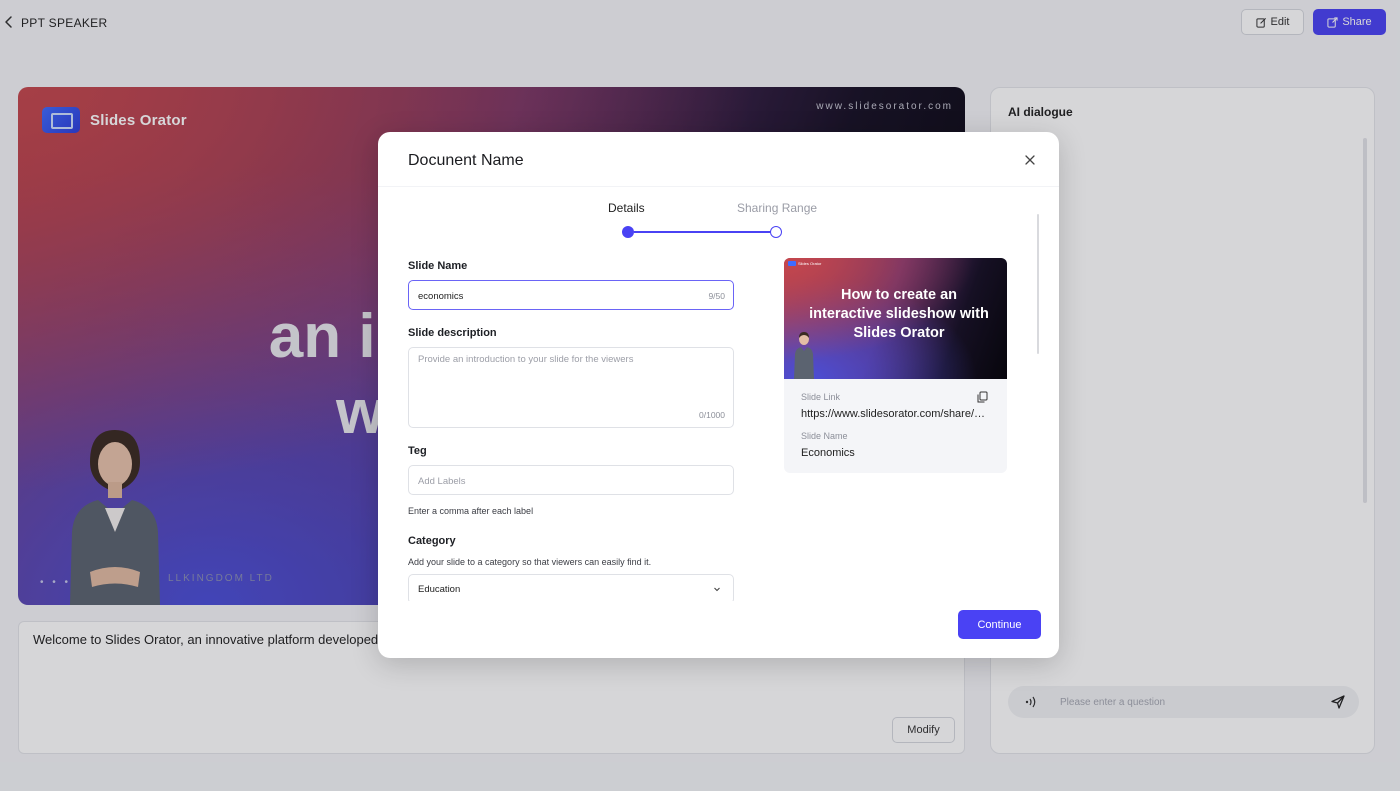  What do you see at coordinates (821, 397) in the screenshot?
I see `slide-link-label: Slide Link` at bounding box center [821, 397].